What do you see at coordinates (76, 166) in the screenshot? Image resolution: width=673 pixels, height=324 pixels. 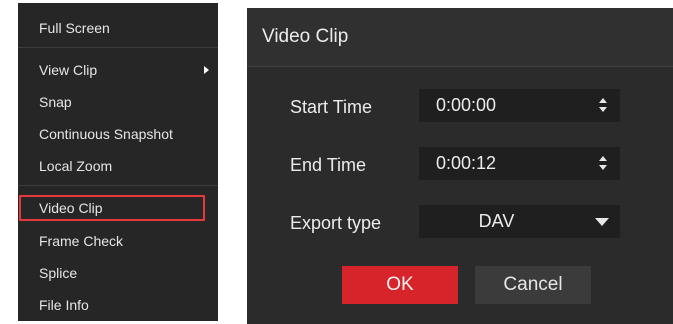 I see `menu-item-label: Local Zoom` at bounding box center [76, 166].